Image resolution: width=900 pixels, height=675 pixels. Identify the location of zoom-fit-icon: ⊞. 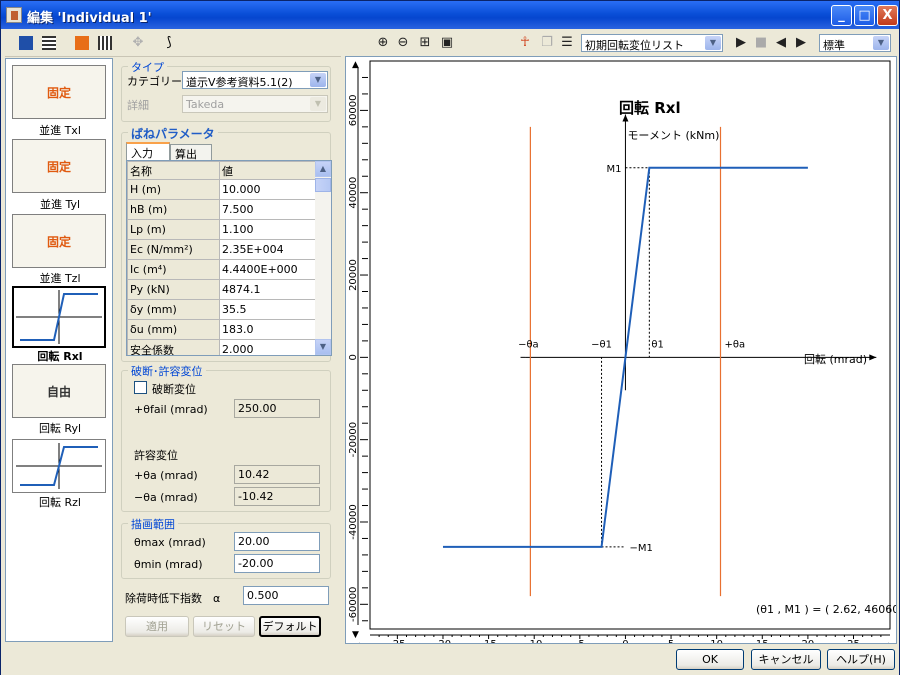
(425, 43).